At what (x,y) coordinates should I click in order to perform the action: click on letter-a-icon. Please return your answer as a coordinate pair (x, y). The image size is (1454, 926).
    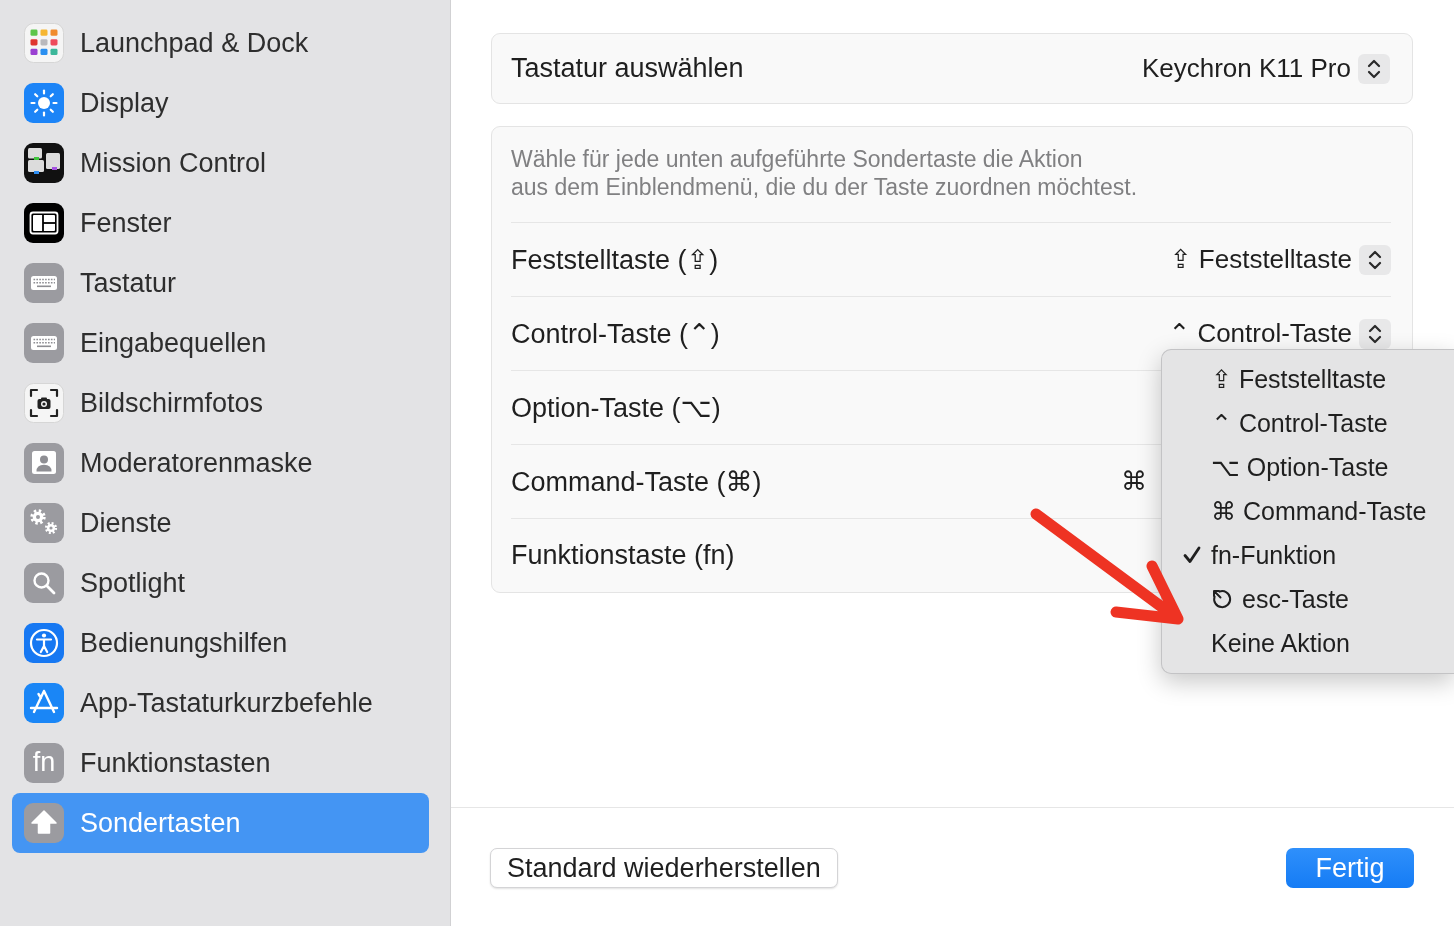
    Looking at the image, I should click on (44, 703).